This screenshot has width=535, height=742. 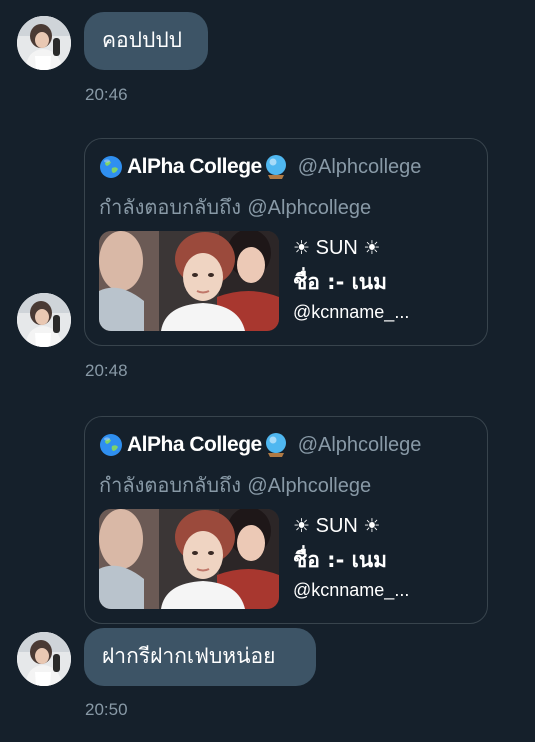 I want to click on message-bubble: ฝากรีฝากเฟบหน่อย, so click(x=200, y=657).